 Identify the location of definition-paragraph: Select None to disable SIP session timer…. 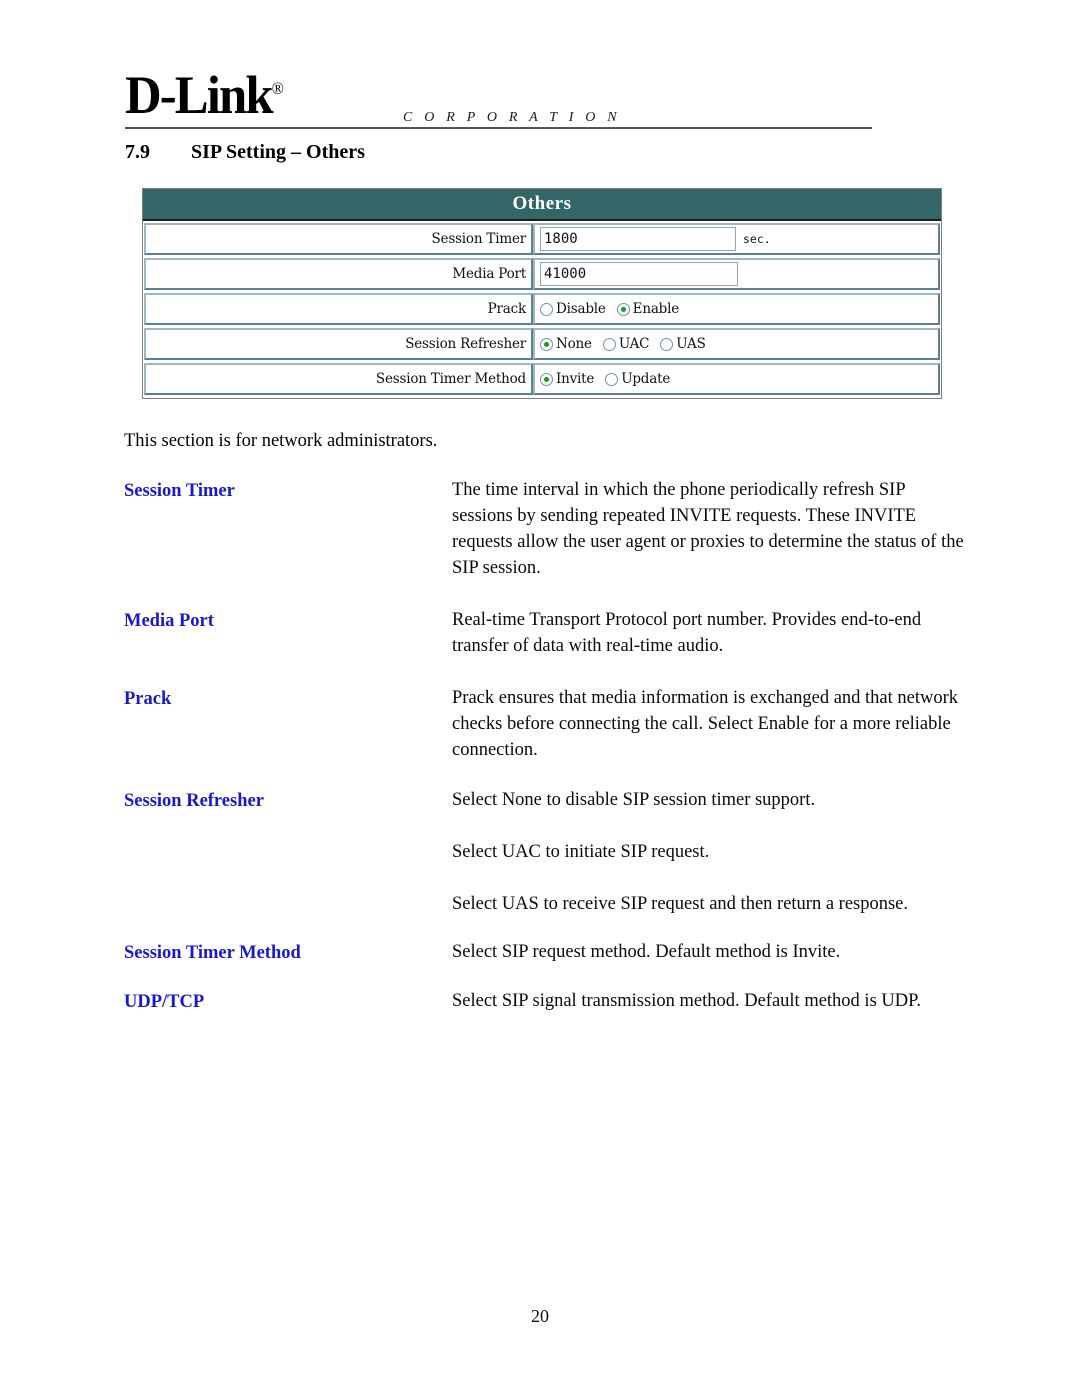
(634, 800).